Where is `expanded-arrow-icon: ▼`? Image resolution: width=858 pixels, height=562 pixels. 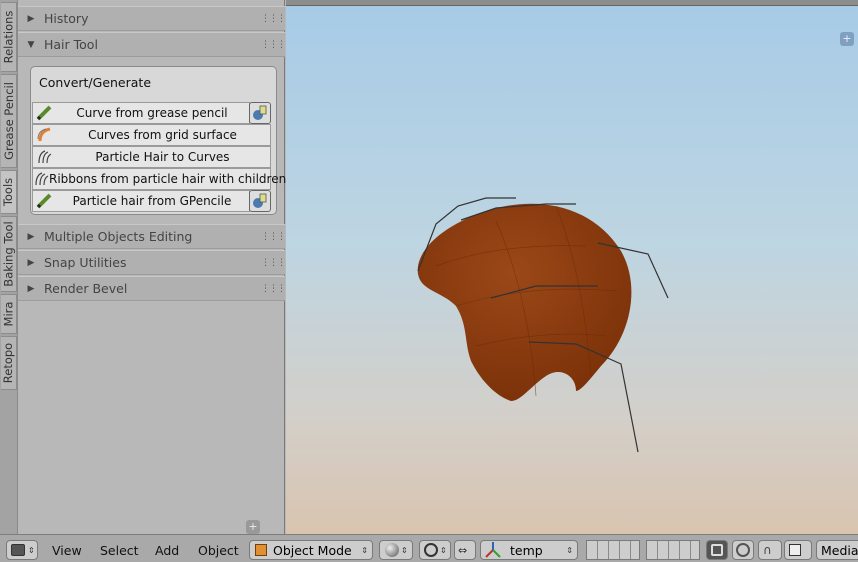
expanded-arrow-icon: ▼ is located at coordinates (31, 44).